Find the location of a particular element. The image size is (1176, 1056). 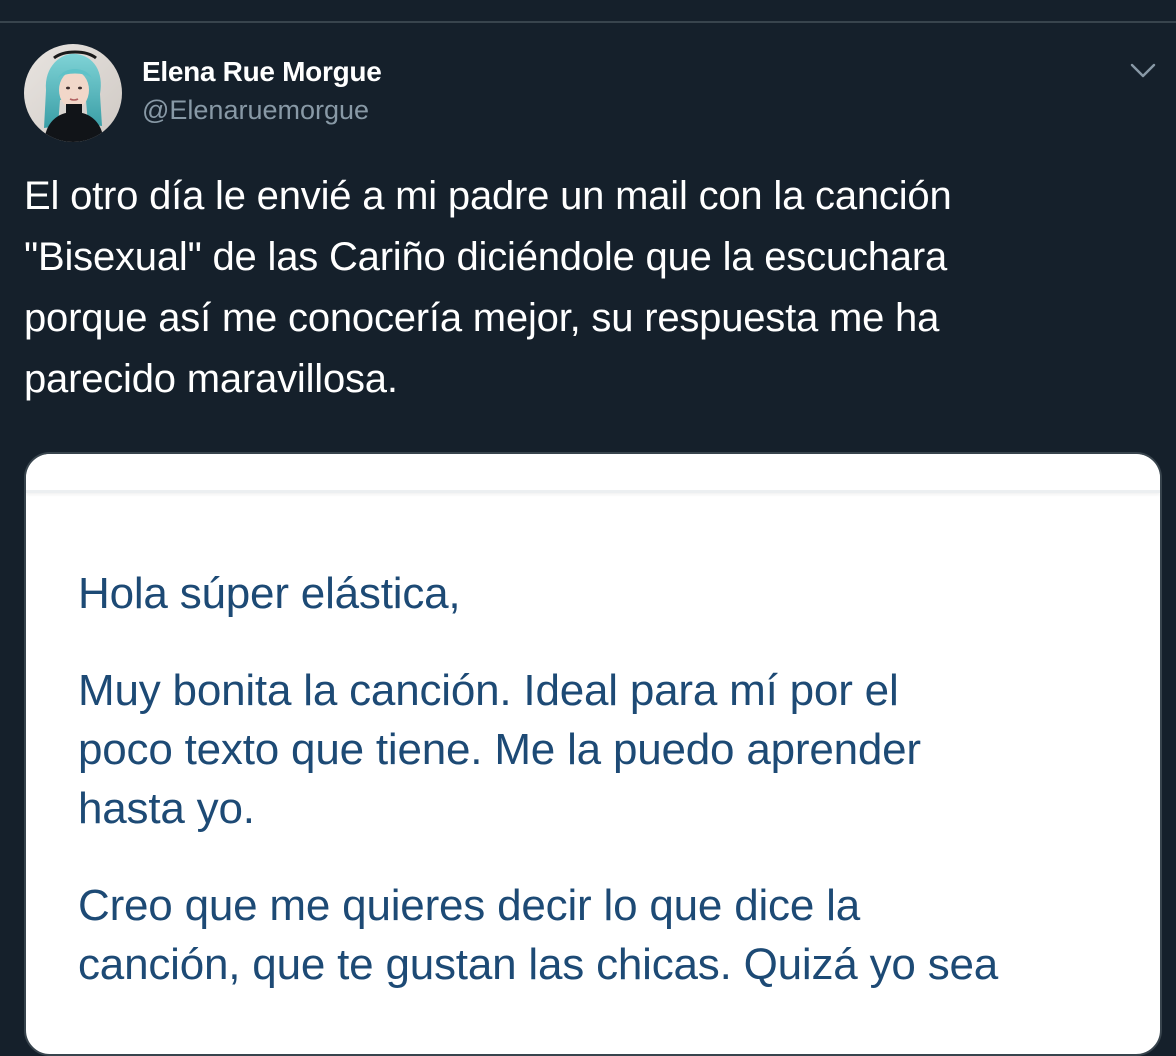

author-avatar is located at coordinates (73, 93).